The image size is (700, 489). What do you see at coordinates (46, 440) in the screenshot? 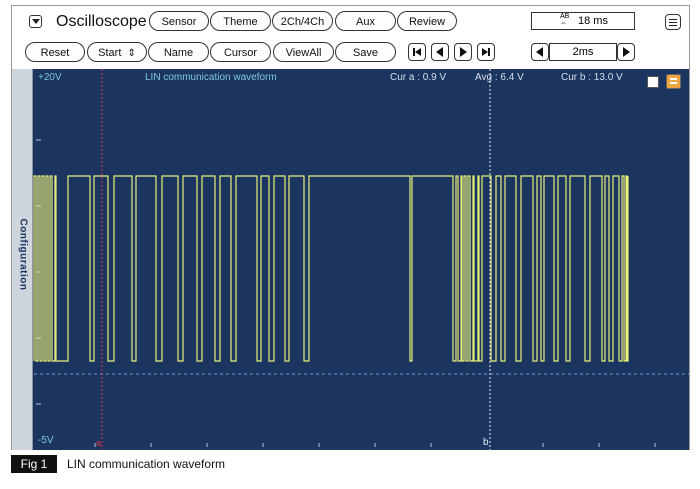
I see `y-axis-min-label: -5V` at bounding box center [46, 440].